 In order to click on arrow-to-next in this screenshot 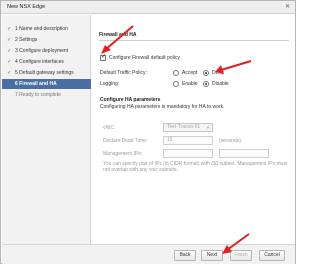, I will do `click(236, 243)`.